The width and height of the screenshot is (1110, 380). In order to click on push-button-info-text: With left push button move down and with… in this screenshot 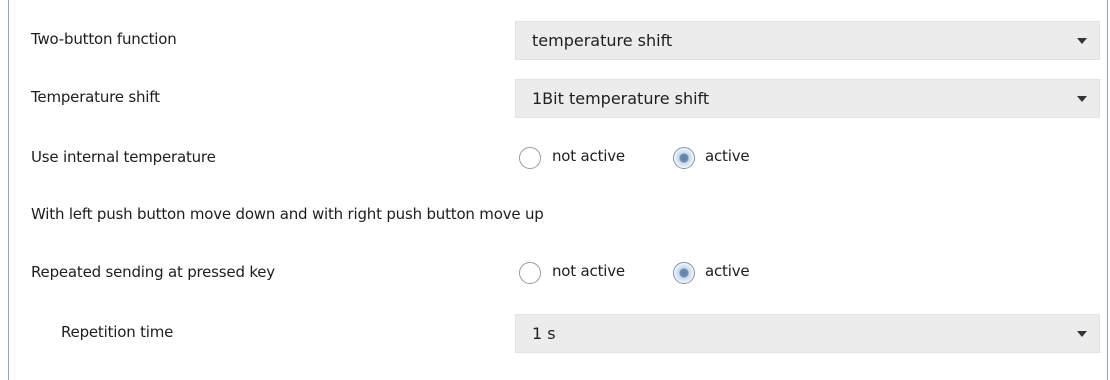, I will do `click(287, 214)`.